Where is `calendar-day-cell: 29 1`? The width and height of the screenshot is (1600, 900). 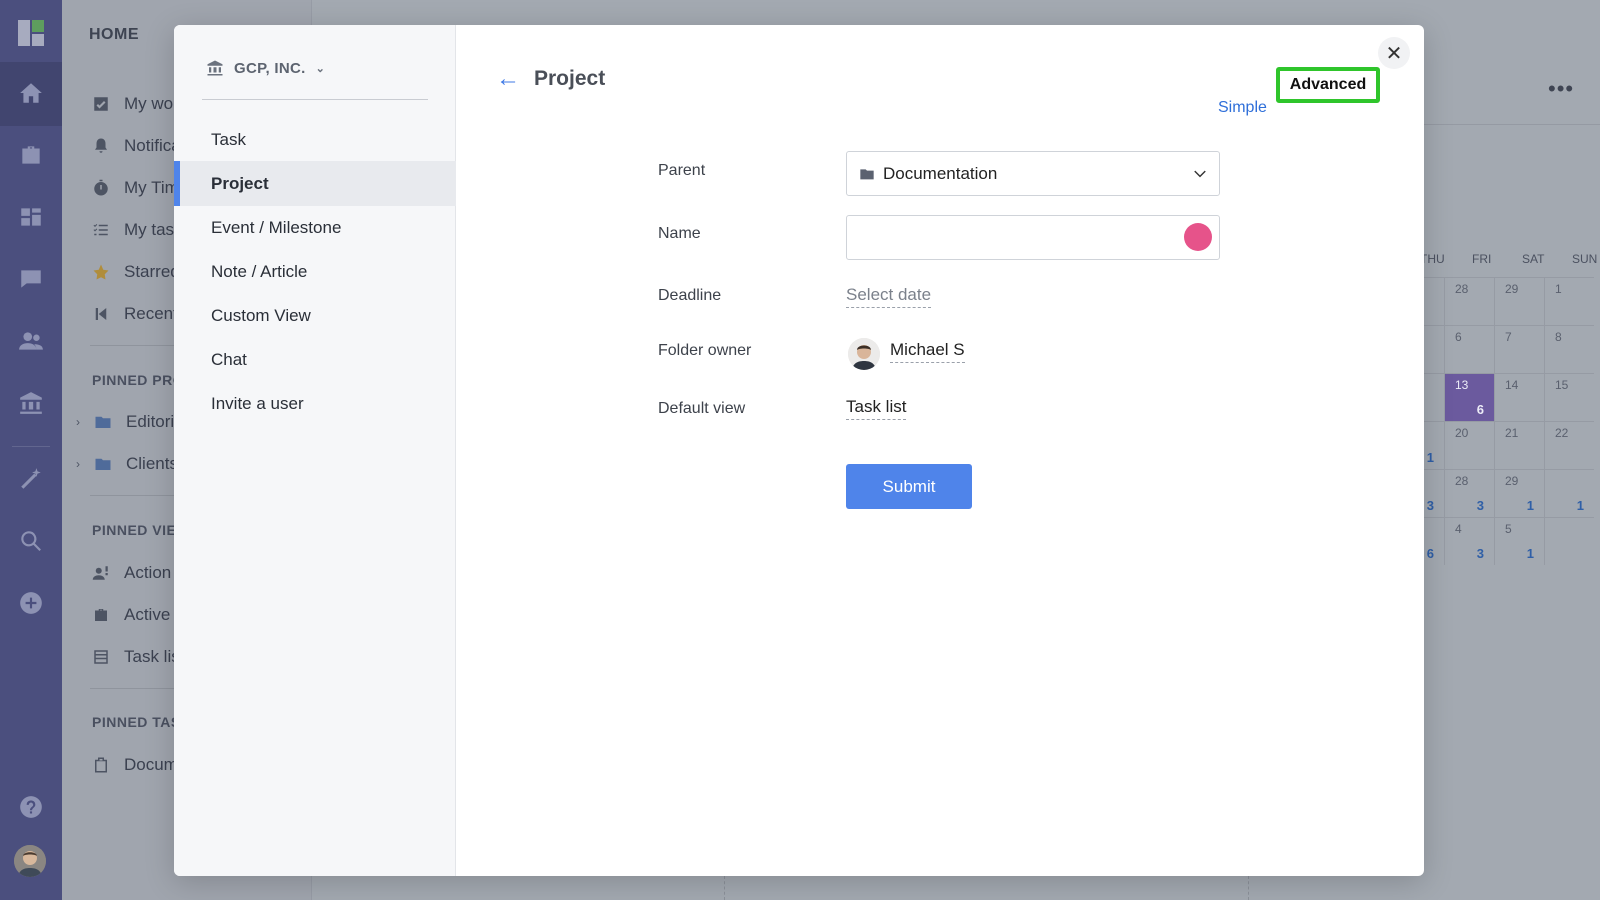 calendar-day-cell: 29 1 is located at coordinates (1519, 493).